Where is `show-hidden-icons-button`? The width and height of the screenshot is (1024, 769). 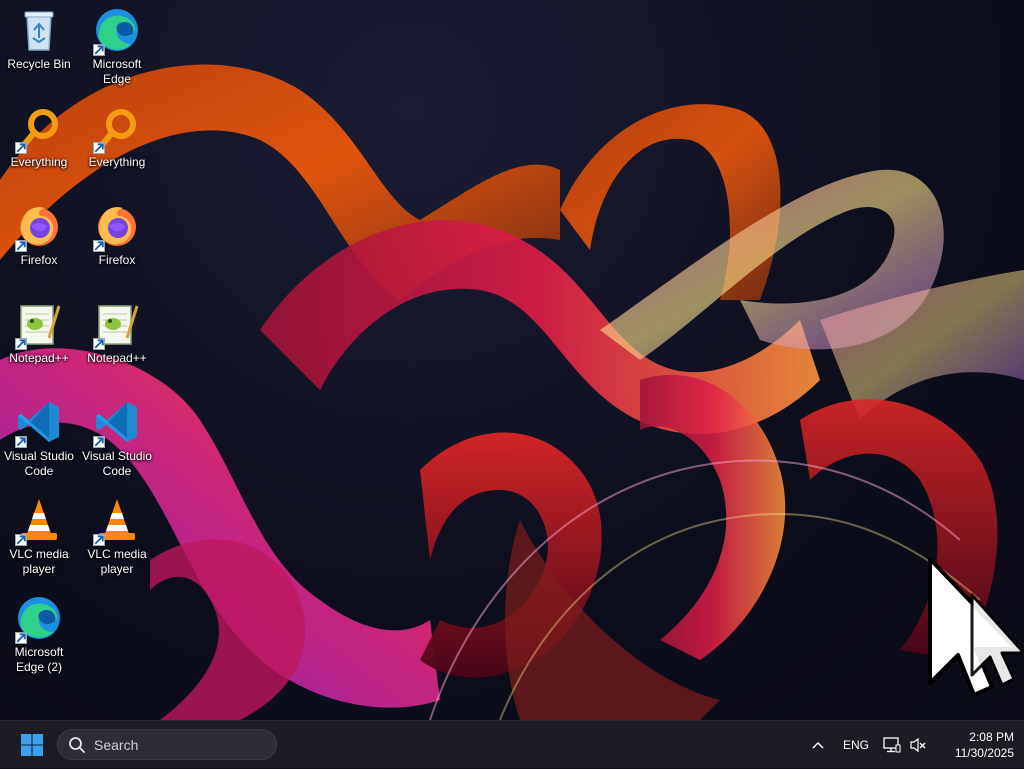 show-hidden-icons-button is located at coordinates (818, 745).